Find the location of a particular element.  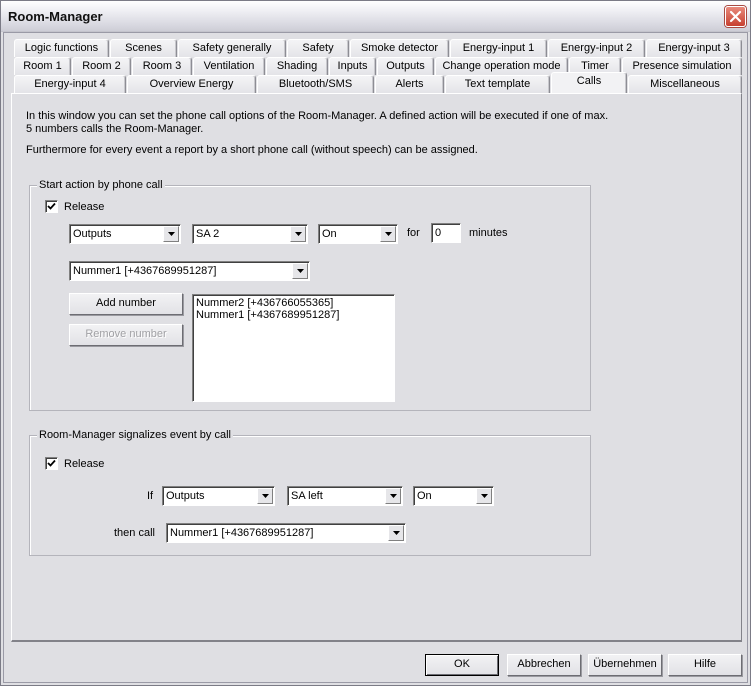

close-icon is located at coordinates (735, 16).